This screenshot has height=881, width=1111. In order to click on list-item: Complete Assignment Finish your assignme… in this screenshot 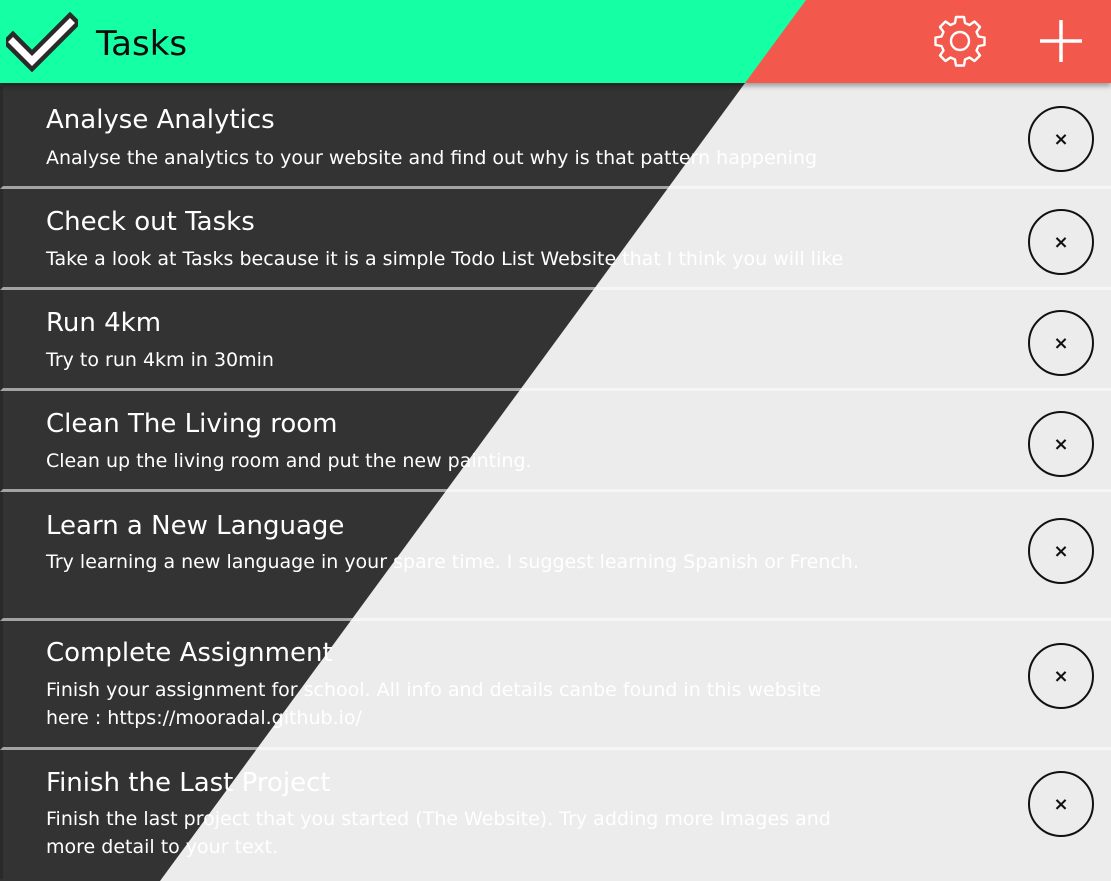, I will do `click(555, 685)`.